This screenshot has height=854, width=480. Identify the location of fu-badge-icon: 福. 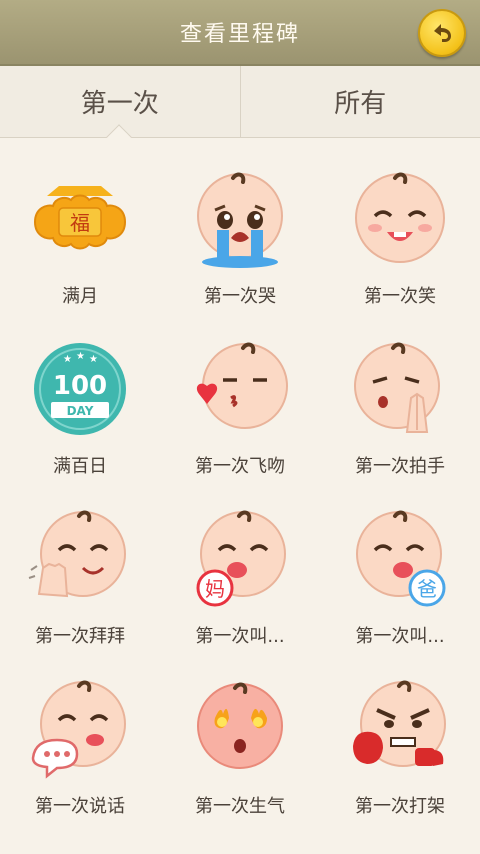
(80, 219).